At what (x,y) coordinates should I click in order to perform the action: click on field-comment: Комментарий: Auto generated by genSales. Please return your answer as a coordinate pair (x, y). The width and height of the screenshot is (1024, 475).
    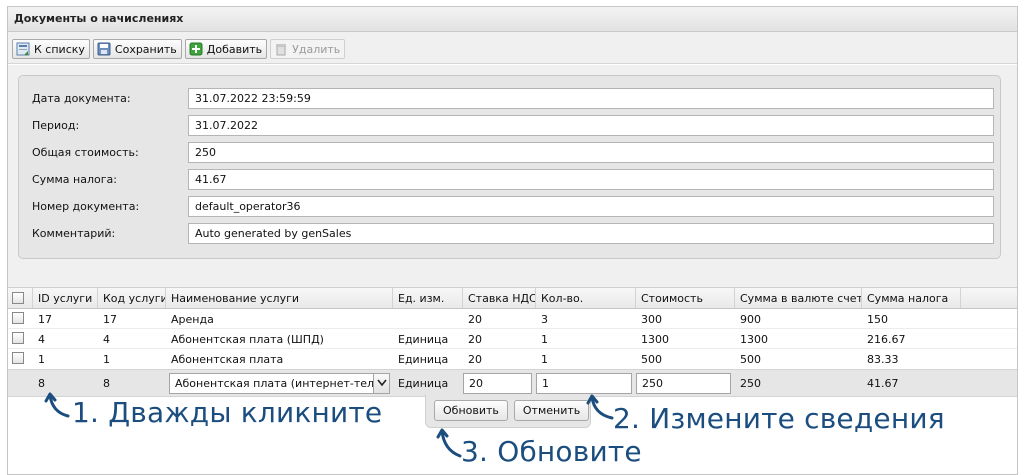
    Looking at the image, I should click on (509, 234).